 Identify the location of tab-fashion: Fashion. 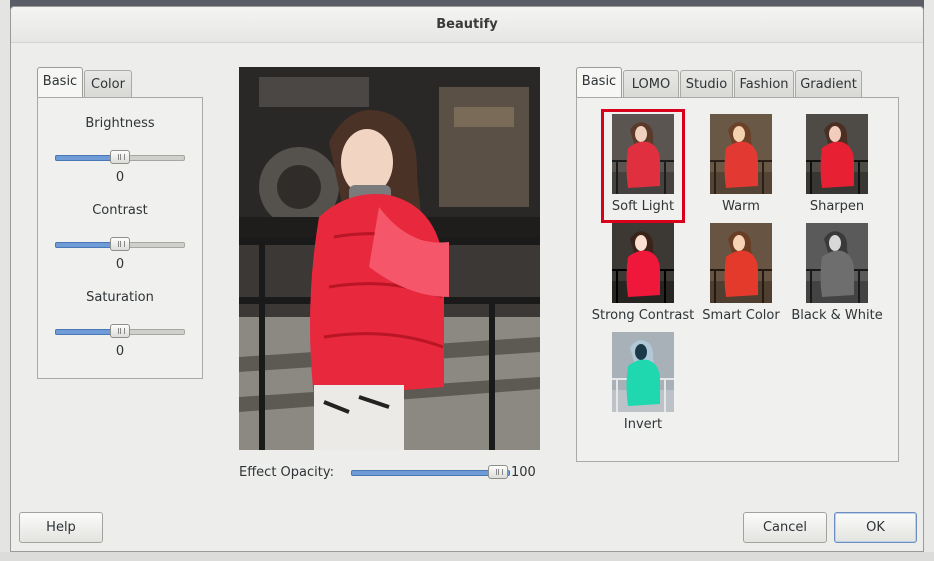
(764, 84).